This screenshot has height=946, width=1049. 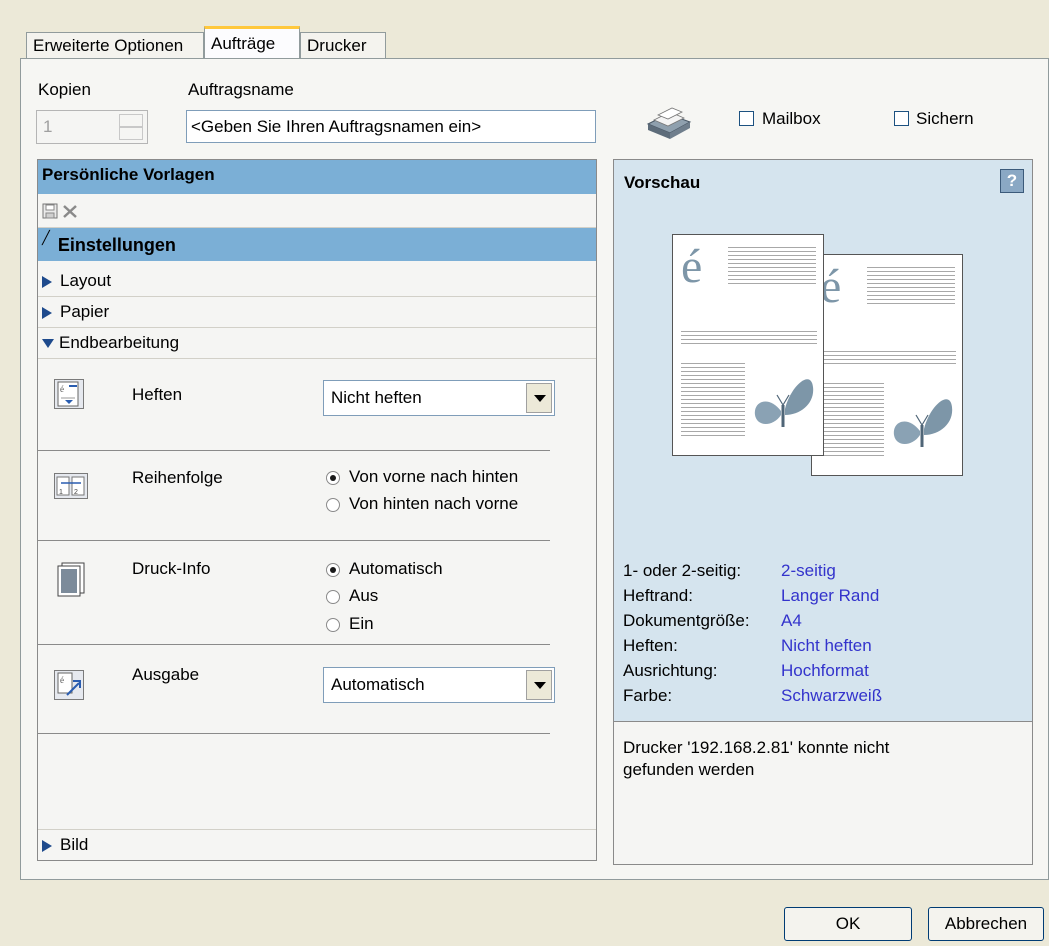 I want to click on svg-text: 2, so click(x=76, y=492).